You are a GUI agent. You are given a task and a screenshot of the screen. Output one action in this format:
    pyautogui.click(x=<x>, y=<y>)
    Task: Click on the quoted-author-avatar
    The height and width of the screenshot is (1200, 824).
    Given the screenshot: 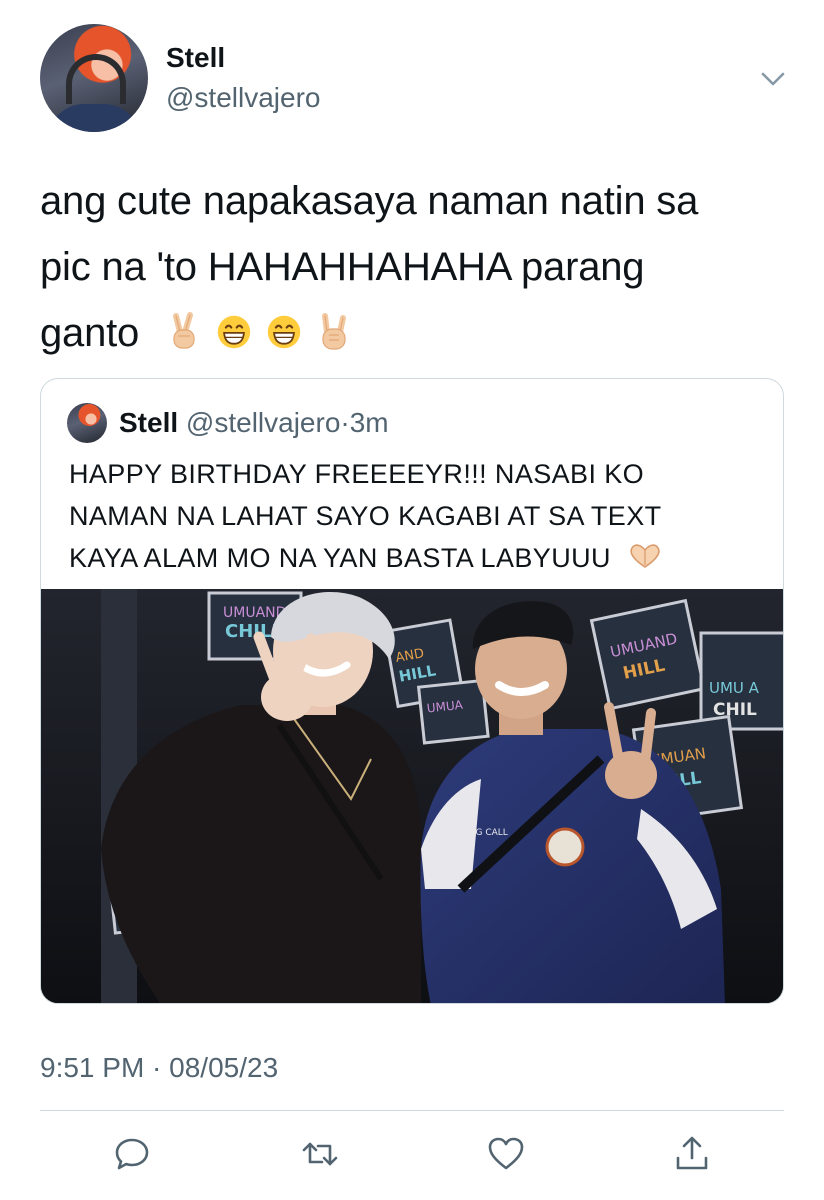 What is the action you would take?
    pyautogui.click(x=87, y=423)
    